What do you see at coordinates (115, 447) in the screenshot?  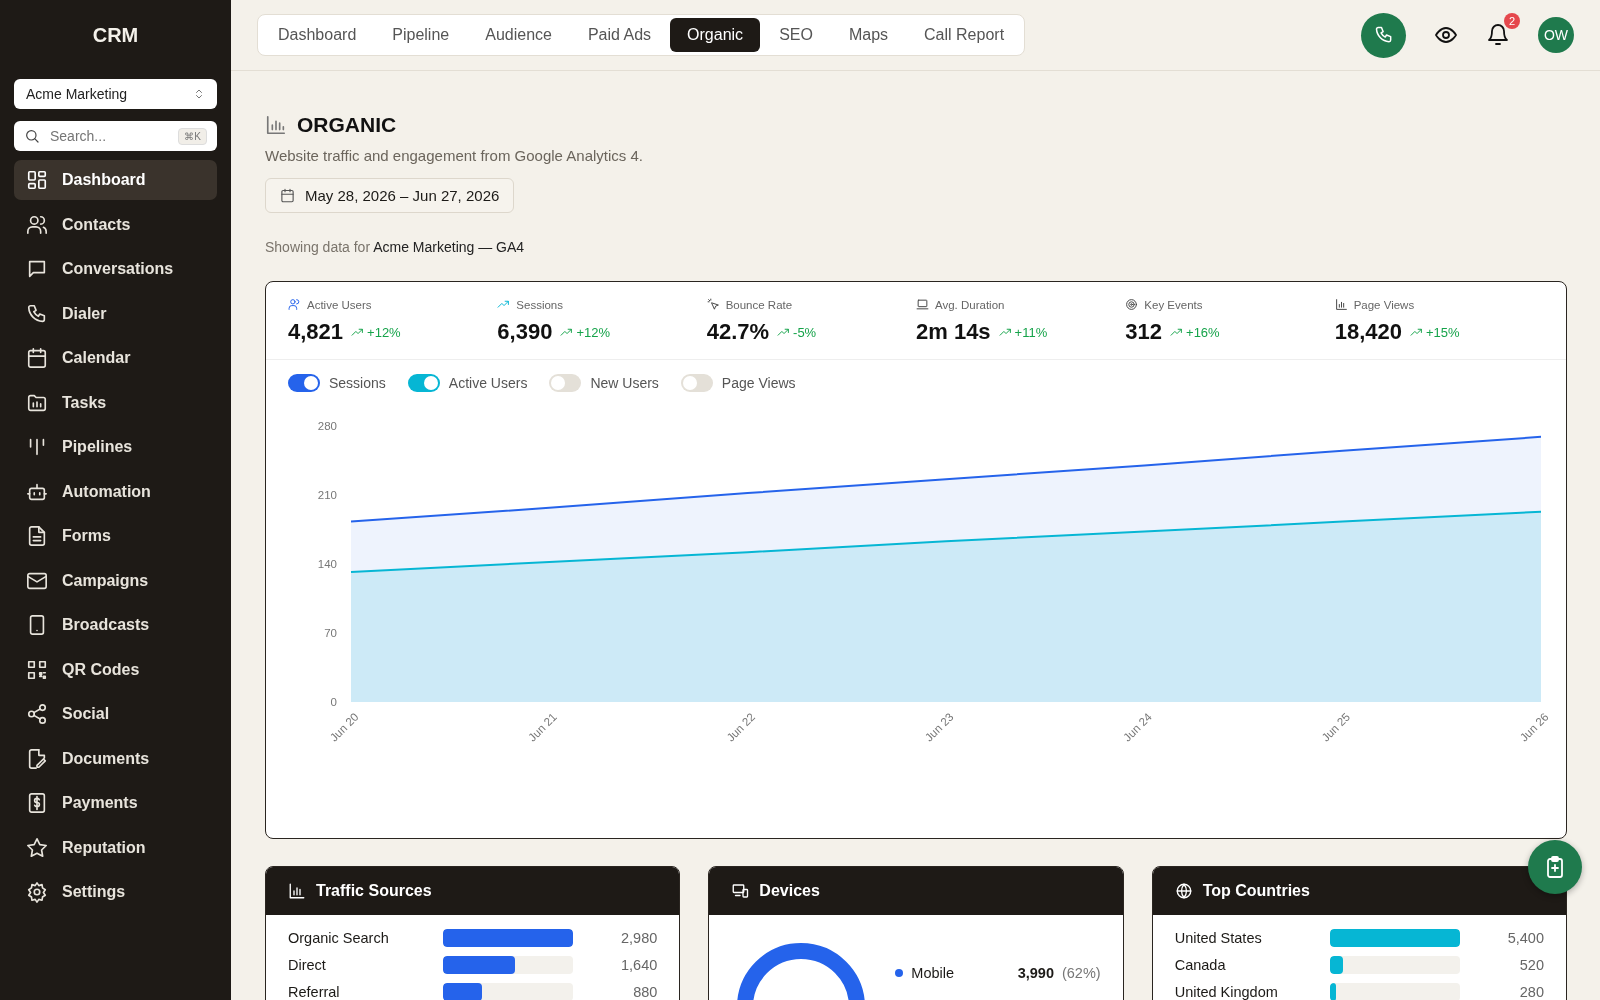 I see `sidebar-item: Pipelines` at bounding box center [115, 447].